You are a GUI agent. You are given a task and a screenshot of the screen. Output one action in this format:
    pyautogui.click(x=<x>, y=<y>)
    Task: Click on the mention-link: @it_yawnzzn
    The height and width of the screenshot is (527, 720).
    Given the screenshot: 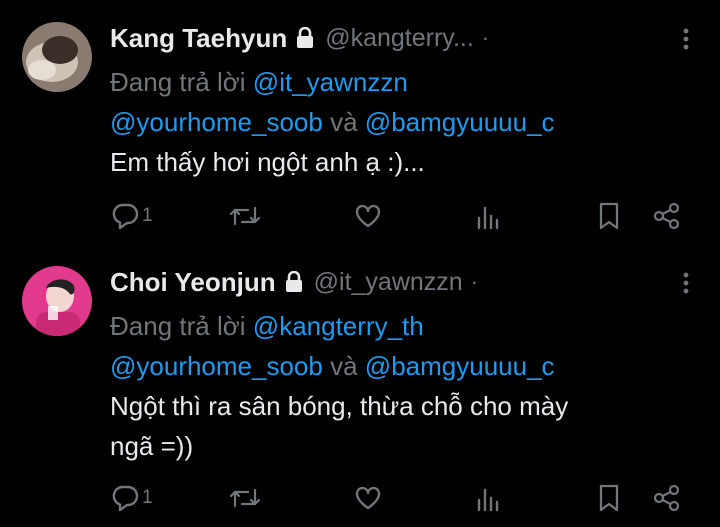 What is the action you would take?
    pyautogui.click(x=330, y=82)
    